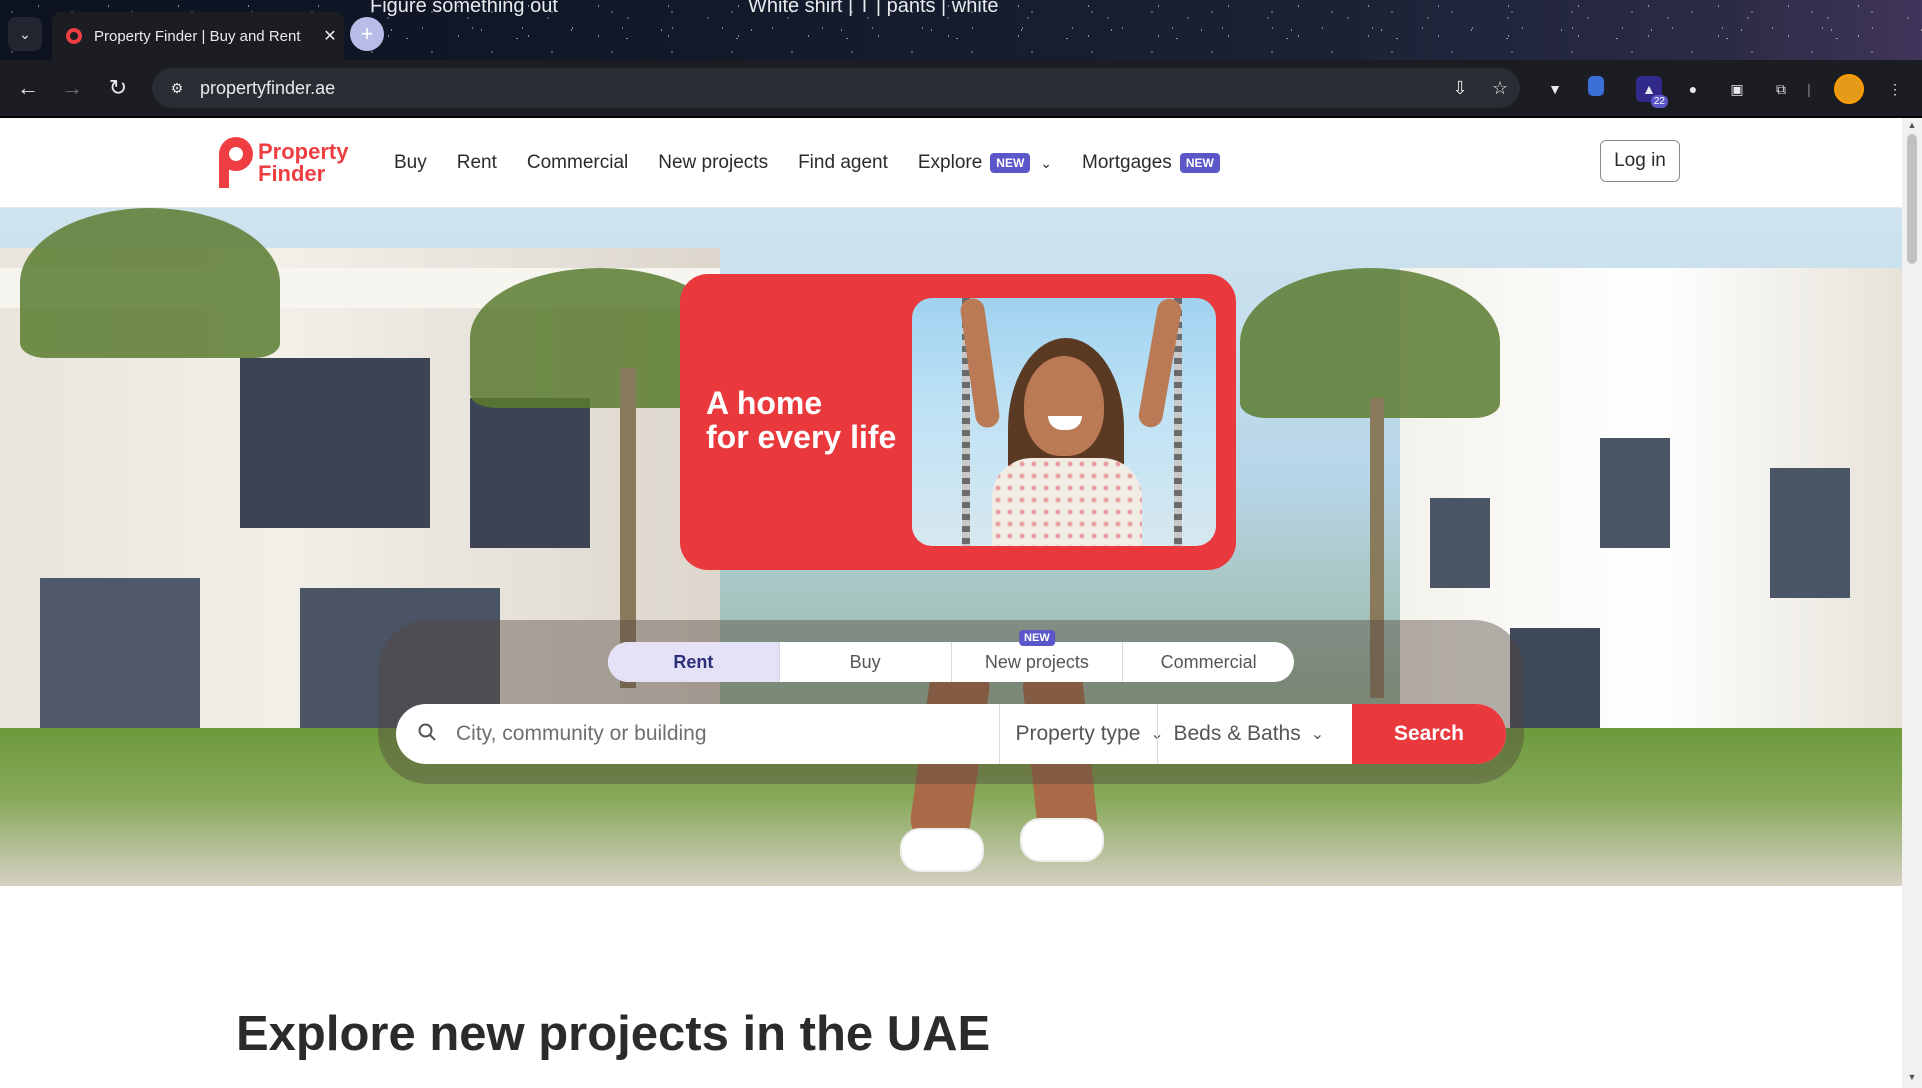 The image size is (1922, 1088). Describe the element at coordinates (613, 1034) in the screenshot. I see `section-title: Explore new projects in the UAE` at that location.